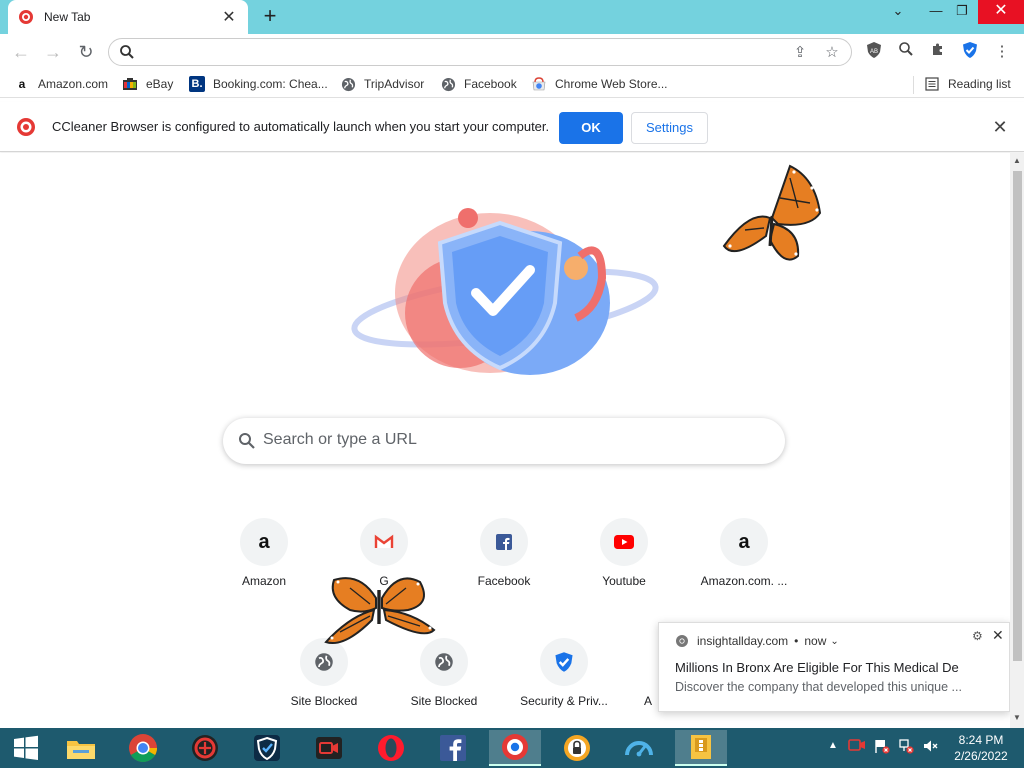 The height and width of the screenshot is (768, 1024). What do you see at coordinates (394, 84) in the screenshot?
I see `bookmark-label: TripAdvisor` at bounding box center [394, 84].